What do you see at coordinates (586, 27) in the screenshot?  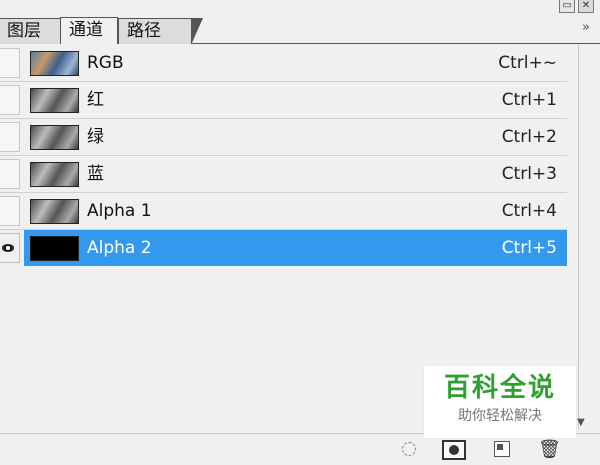 I see `panel-menu-icon: »` at bounding box center [586, 27].